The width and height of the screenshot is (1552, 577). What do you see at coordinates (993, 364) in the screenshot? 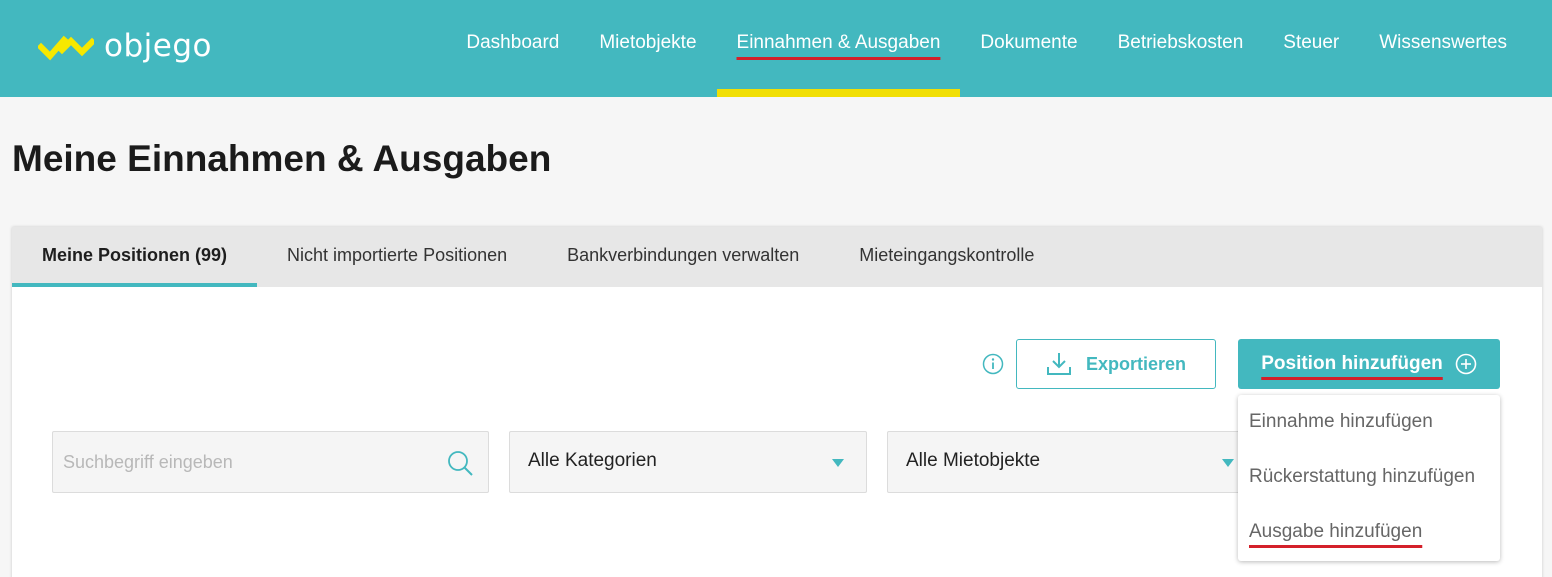
I see `info-icon` at bounding box center [993, 364].